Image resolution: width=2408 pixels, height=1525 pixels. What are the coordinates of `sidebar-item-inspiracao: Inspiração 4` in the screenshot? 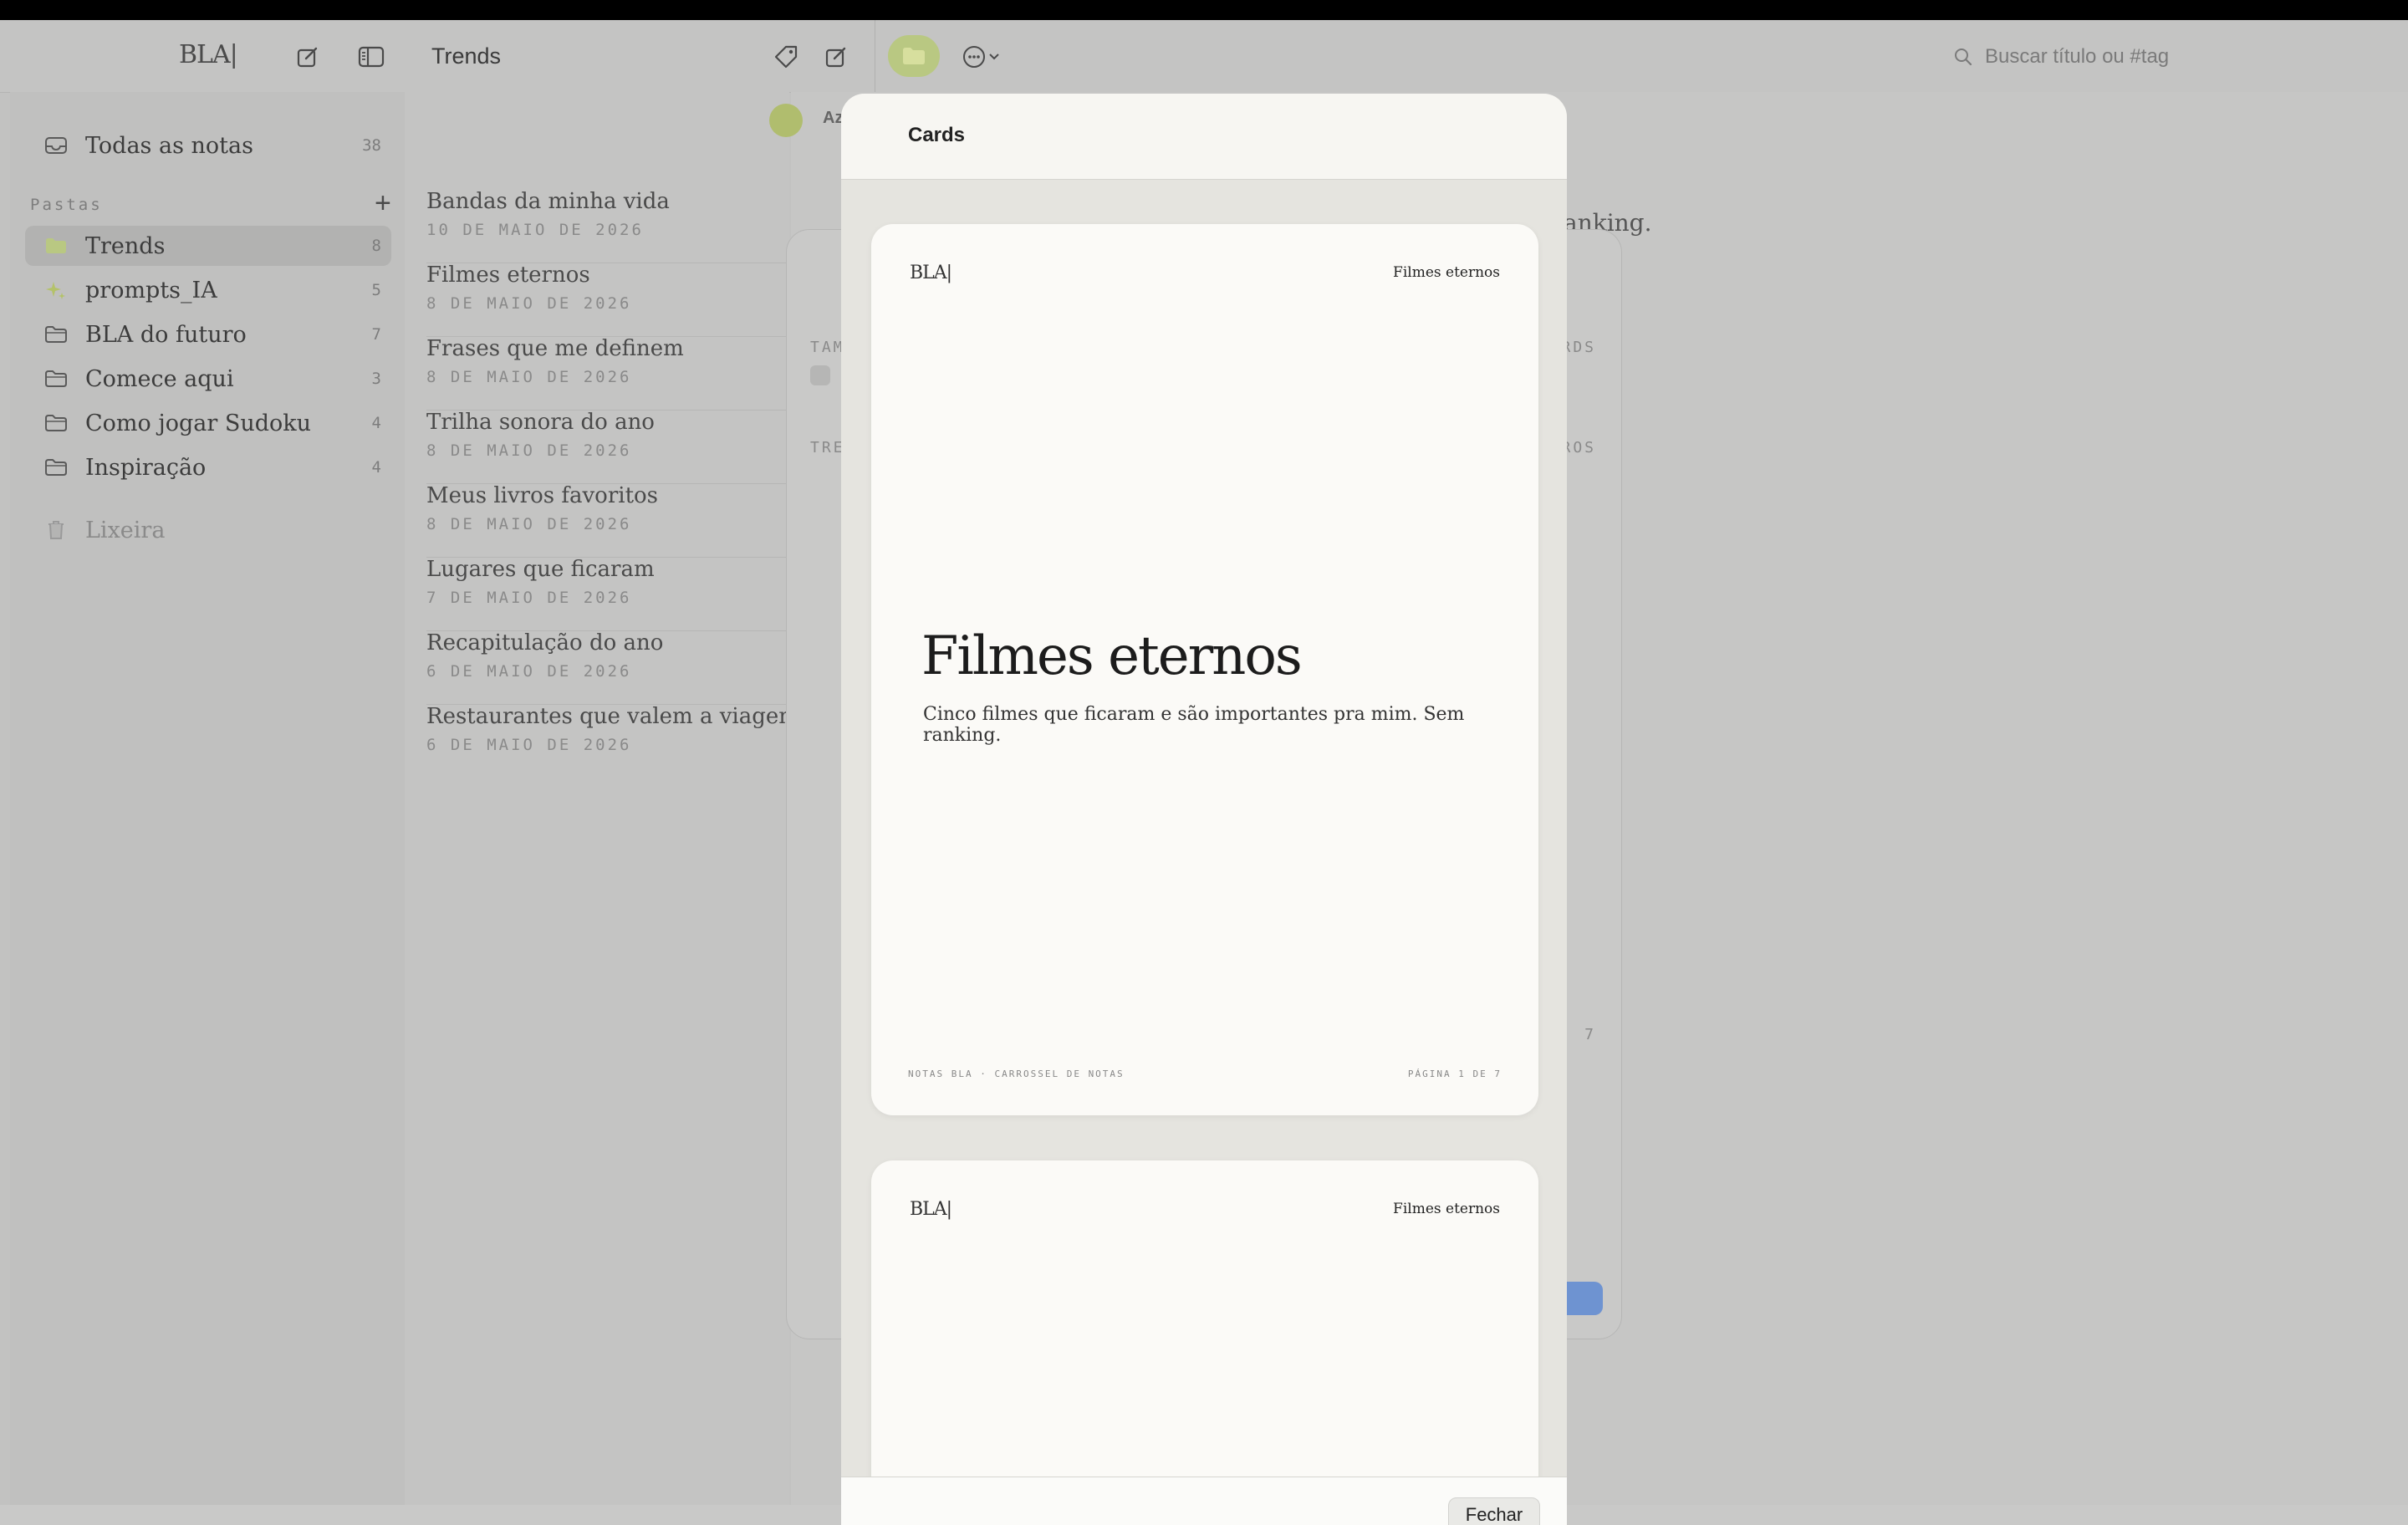 It's located at (208, 467).